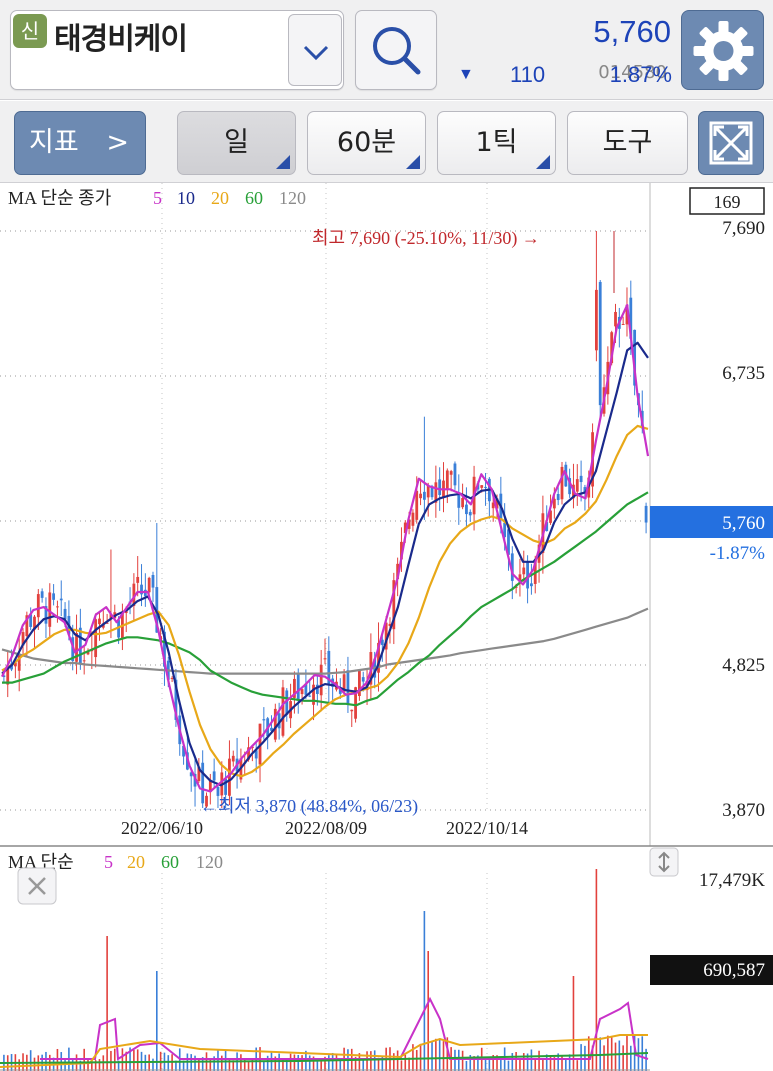 This screenshot has width=773, height=1071. What do you see at coordinates (640, 74) in the screenshot?
I see `change-percent: 1.87%` at bounding box center [640, 74].